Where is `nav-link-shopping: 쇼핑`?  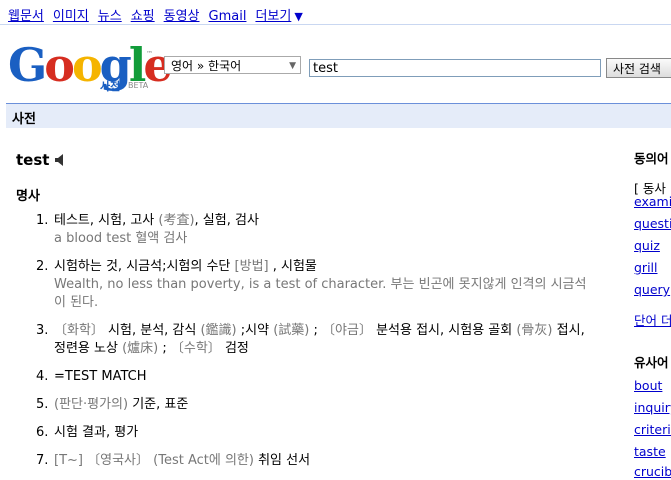
nav-link-shopping: 쇼핑 is located at coordinates (143, 16).